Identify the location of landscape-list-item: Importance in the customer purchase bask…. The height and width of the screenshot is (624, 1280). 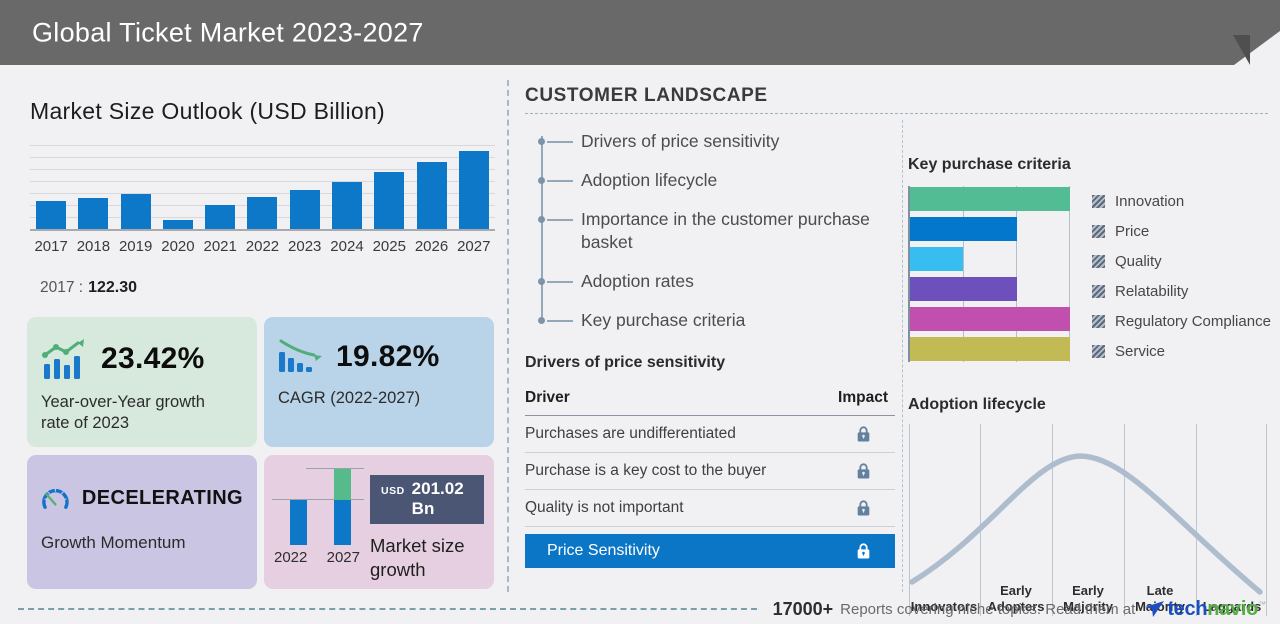
(703, 231).